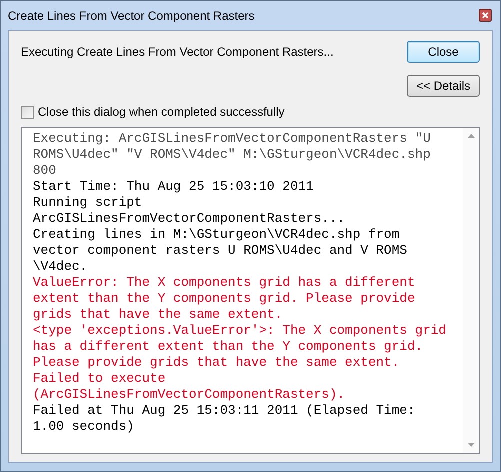 The height and width of the screenshot is (472, 501). I want to click on log-line: Start Time: Thu Aug 25 15:03:10 2011, so click(174, 187).